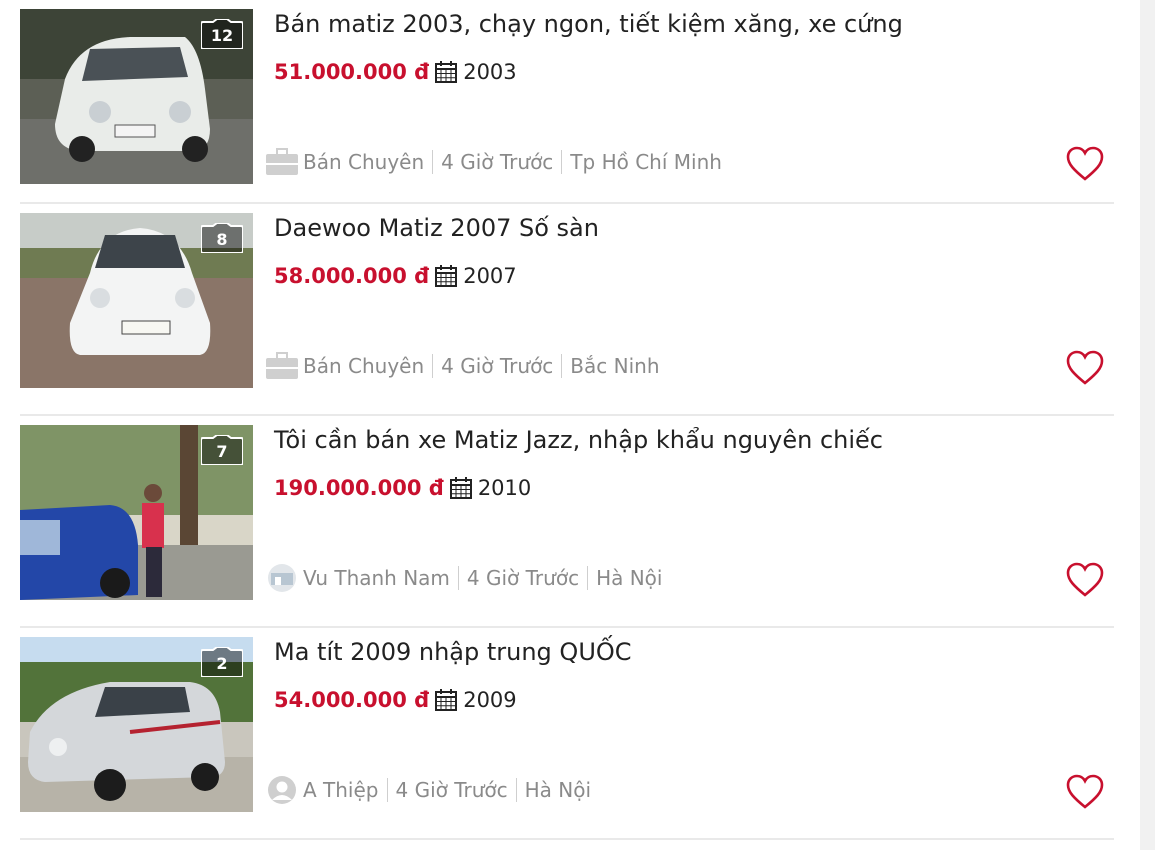  Describe the element at coordinates (436, 228) in the screenshot. I see `listing-title: Daewoo Matiz 2007 Số sàn` at that location.